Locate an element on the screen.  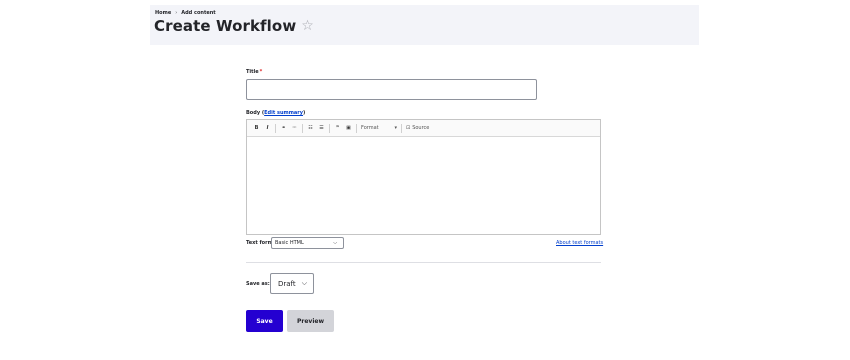
about-text-formats-link: About text formats is located at coordinates (579, 243).